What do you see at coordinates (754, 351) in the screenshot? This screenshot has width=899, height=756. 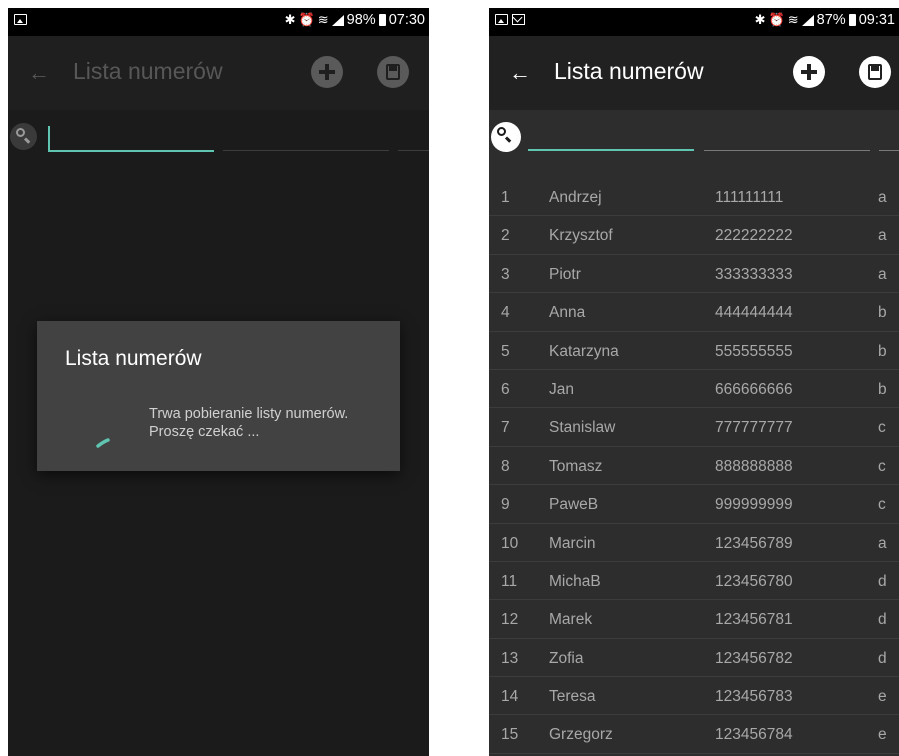 I see `phone-number: 555555555` at bounding box center [754, 351].